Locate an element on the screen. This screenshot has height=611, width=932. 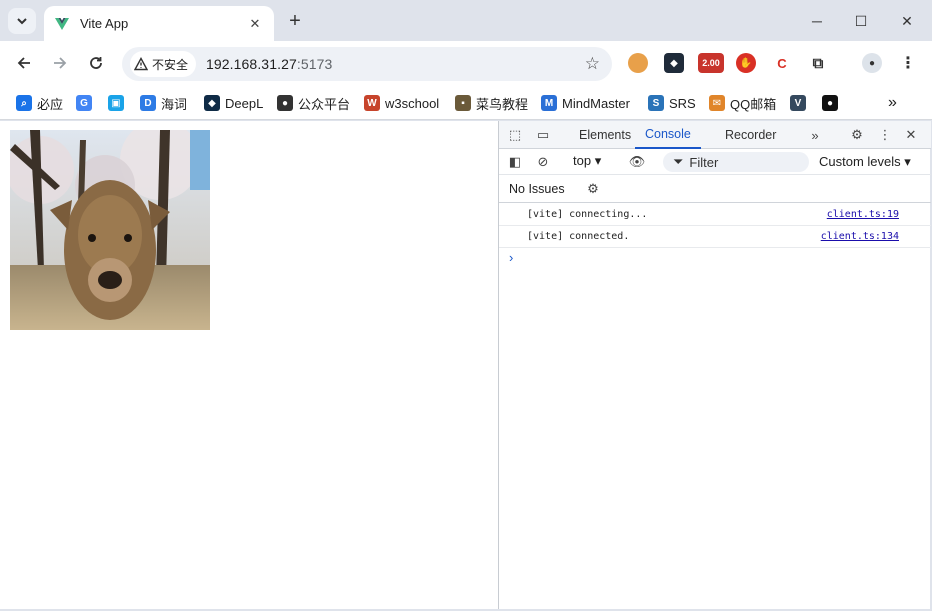
extensions-puzzle-icon: ⧉ is located at coordinates (818, 63).